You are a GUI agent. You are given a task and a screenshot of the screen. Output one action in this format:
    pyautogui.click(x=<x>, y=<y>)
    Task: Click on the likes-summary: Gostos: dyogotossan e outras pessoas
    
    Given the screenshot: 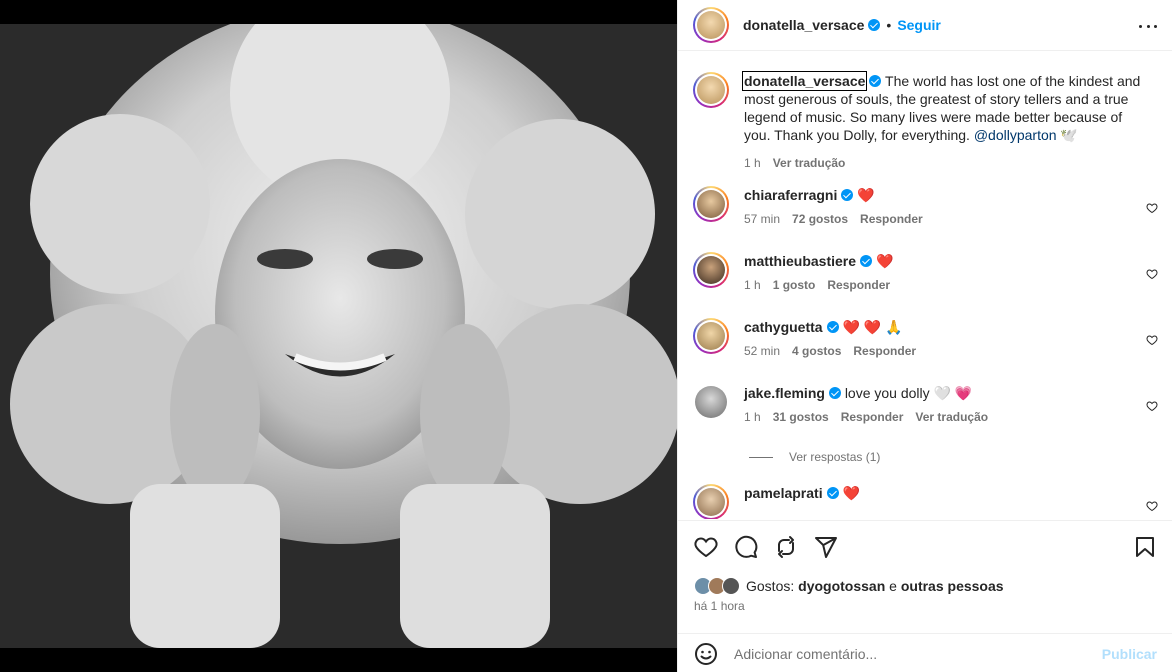 What is the action you would take?
    pyautogui.click(x=849, y=586)
    